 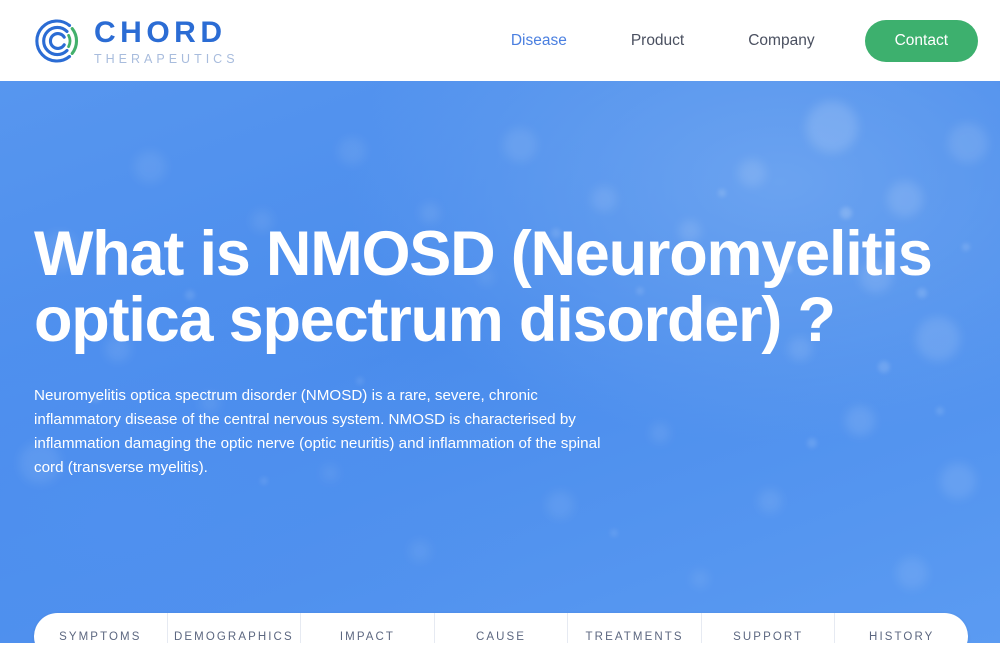 What do you see at coordinates (635, 628) in the screenshot?
I see `tab-treatments: TREATMENTS` at bounding box center [635, 628].